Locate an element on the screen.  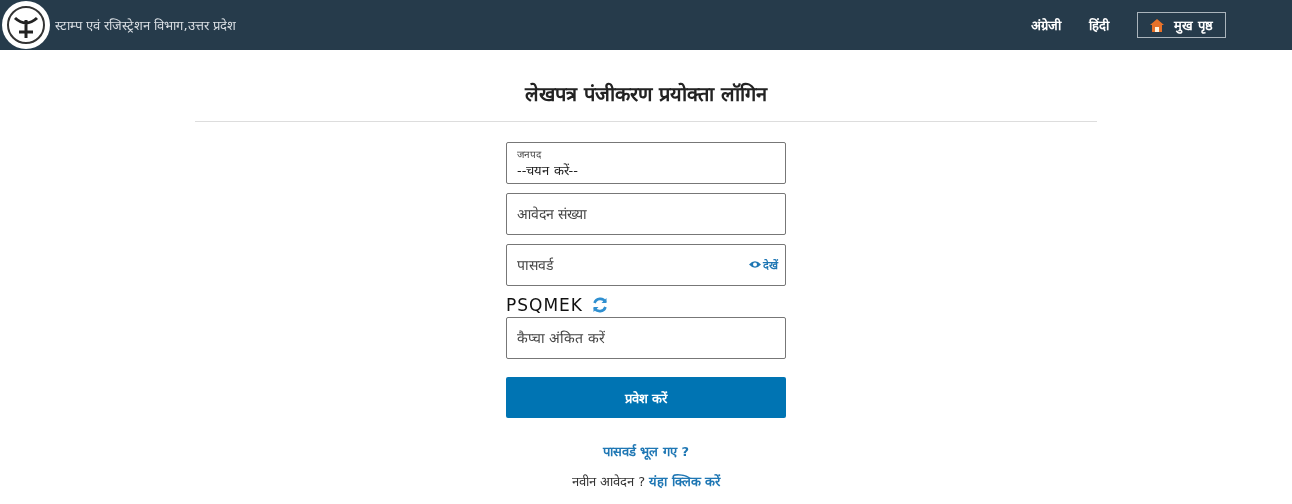
submit-button: प्रवेश करें is located at coordinates (646, 397).